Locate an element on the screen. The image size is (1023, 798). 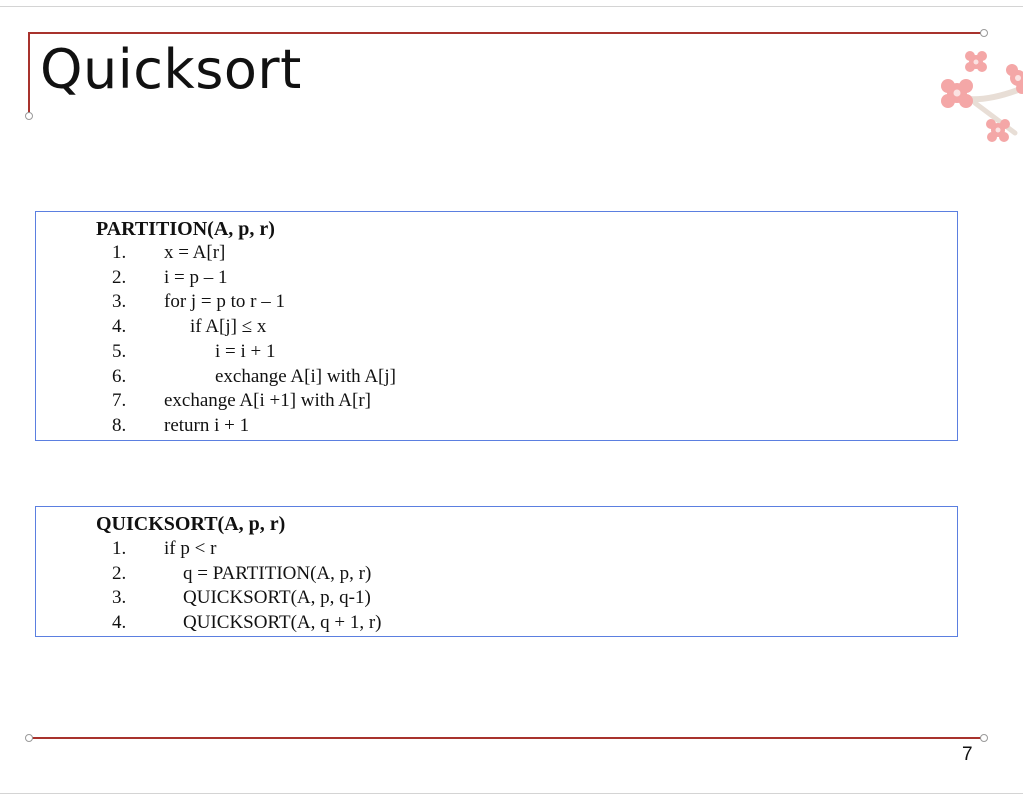
quicksort-line-number: 1. is located at coordinates (119, 548).